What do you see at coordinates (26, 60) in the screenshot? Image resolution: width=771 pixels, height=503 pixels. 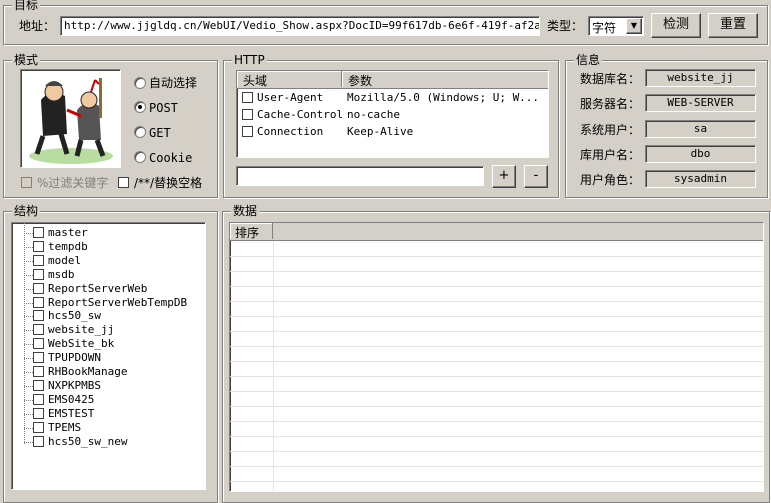 I see `mode-group-title: 模式` at bounding box center [26, 60].